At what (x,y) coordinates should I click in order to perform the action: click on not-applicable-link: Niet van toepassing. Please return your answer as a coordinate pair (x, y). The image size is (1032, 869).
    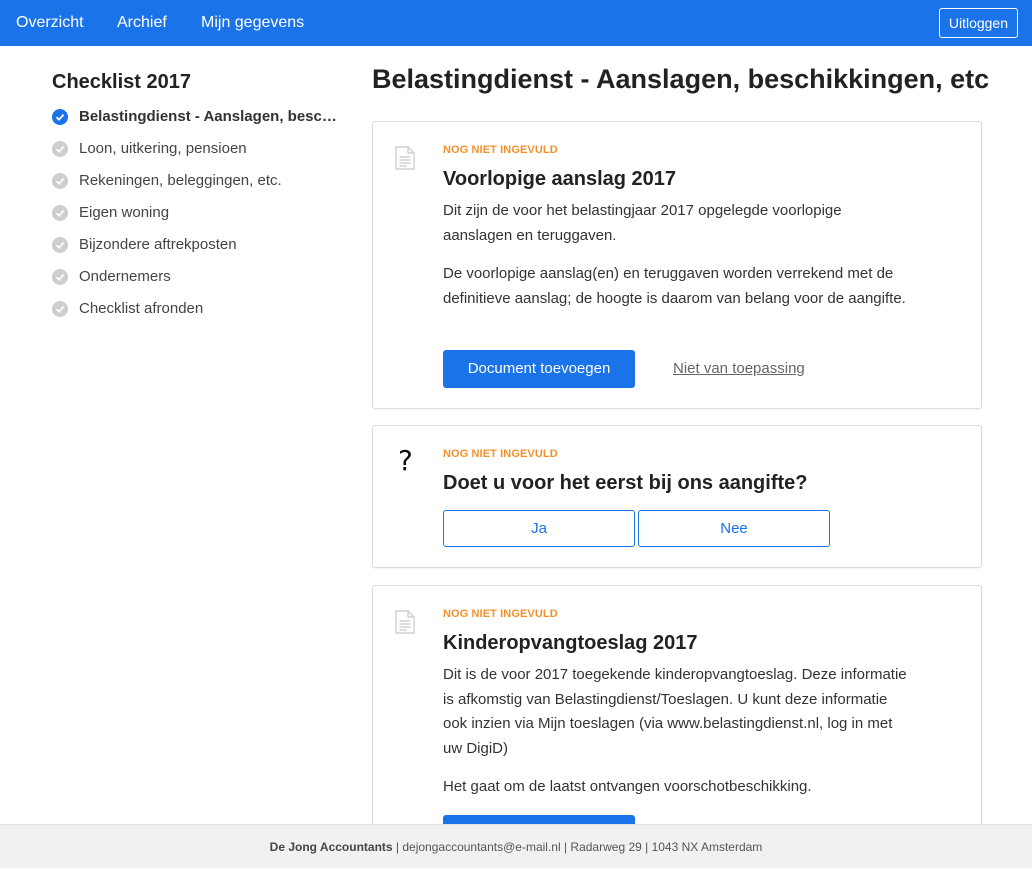
    Looking at the image, I should click on (739, 369).